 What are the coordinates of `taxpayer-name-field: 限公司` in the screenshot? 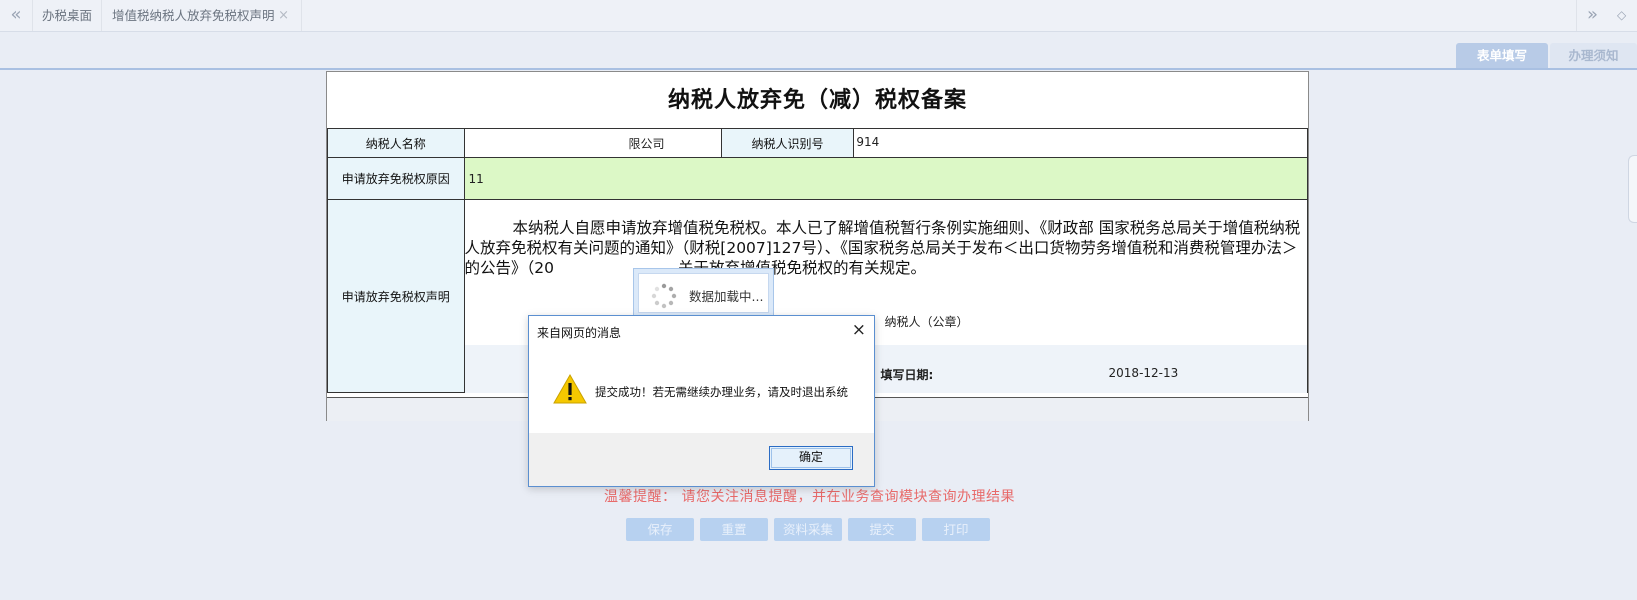 It's located at (592, 143).